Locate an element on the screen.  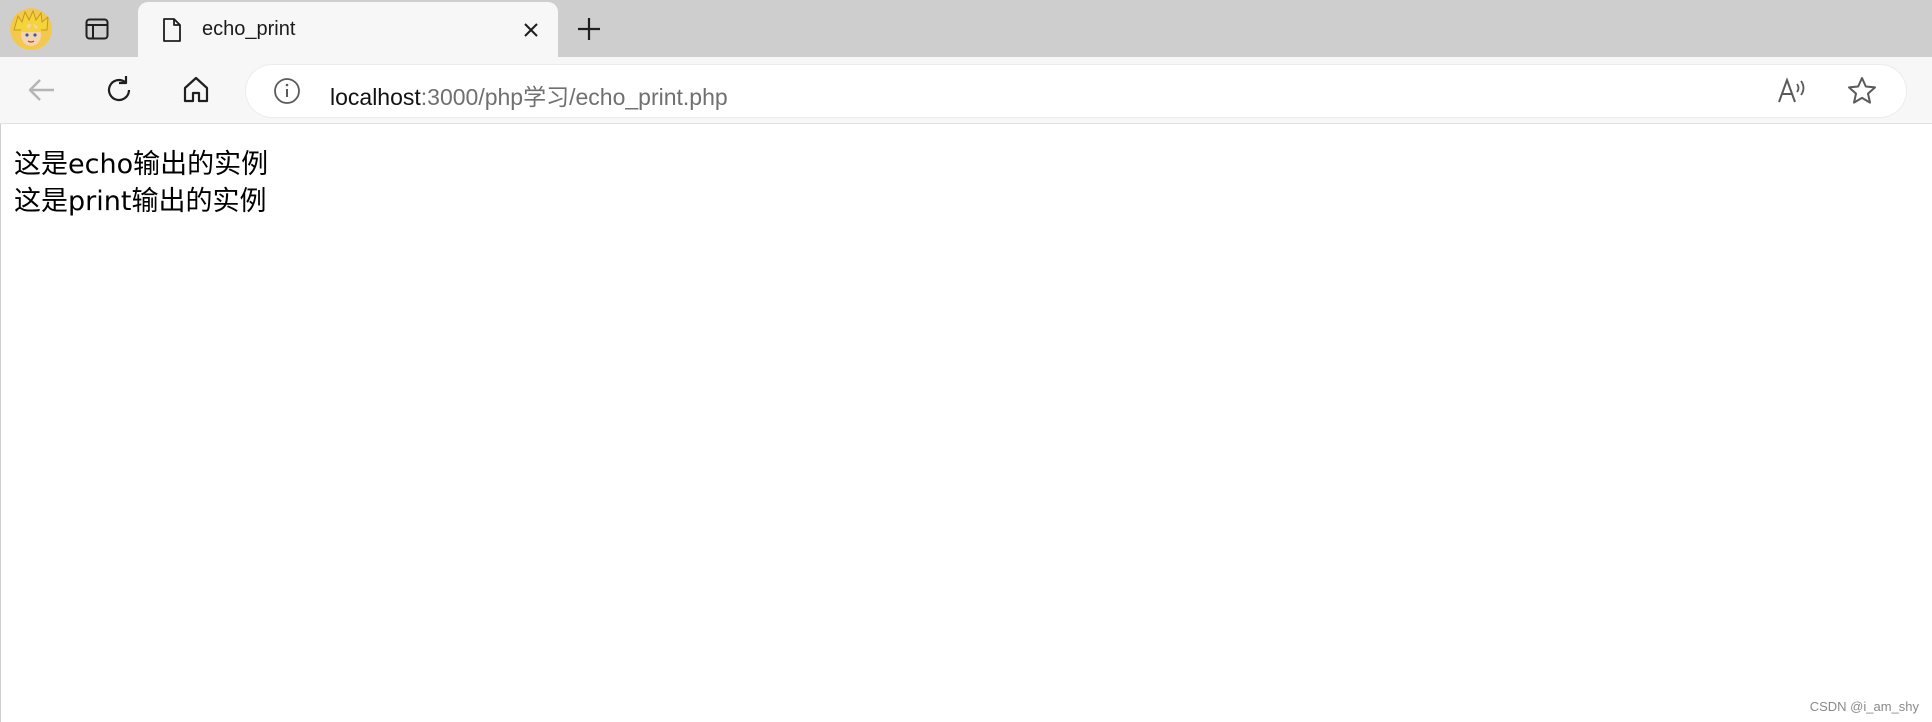
new-tab-button is located at coordinates (589, 29).